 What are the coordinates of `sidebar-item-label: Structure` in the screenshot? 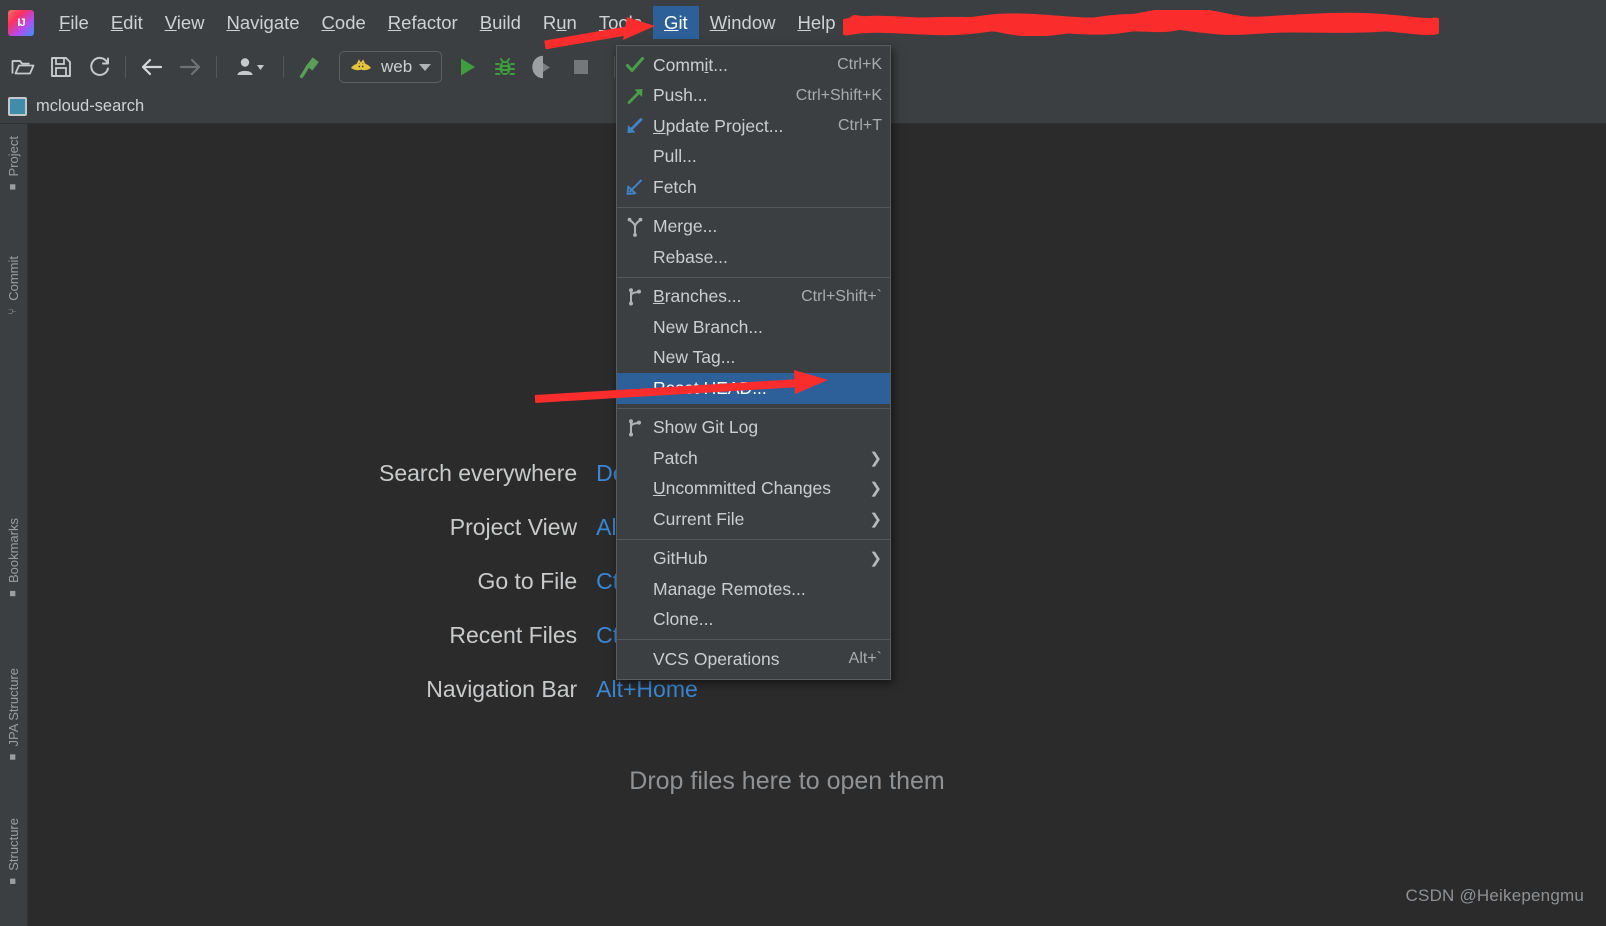 It's located at (13, 844).